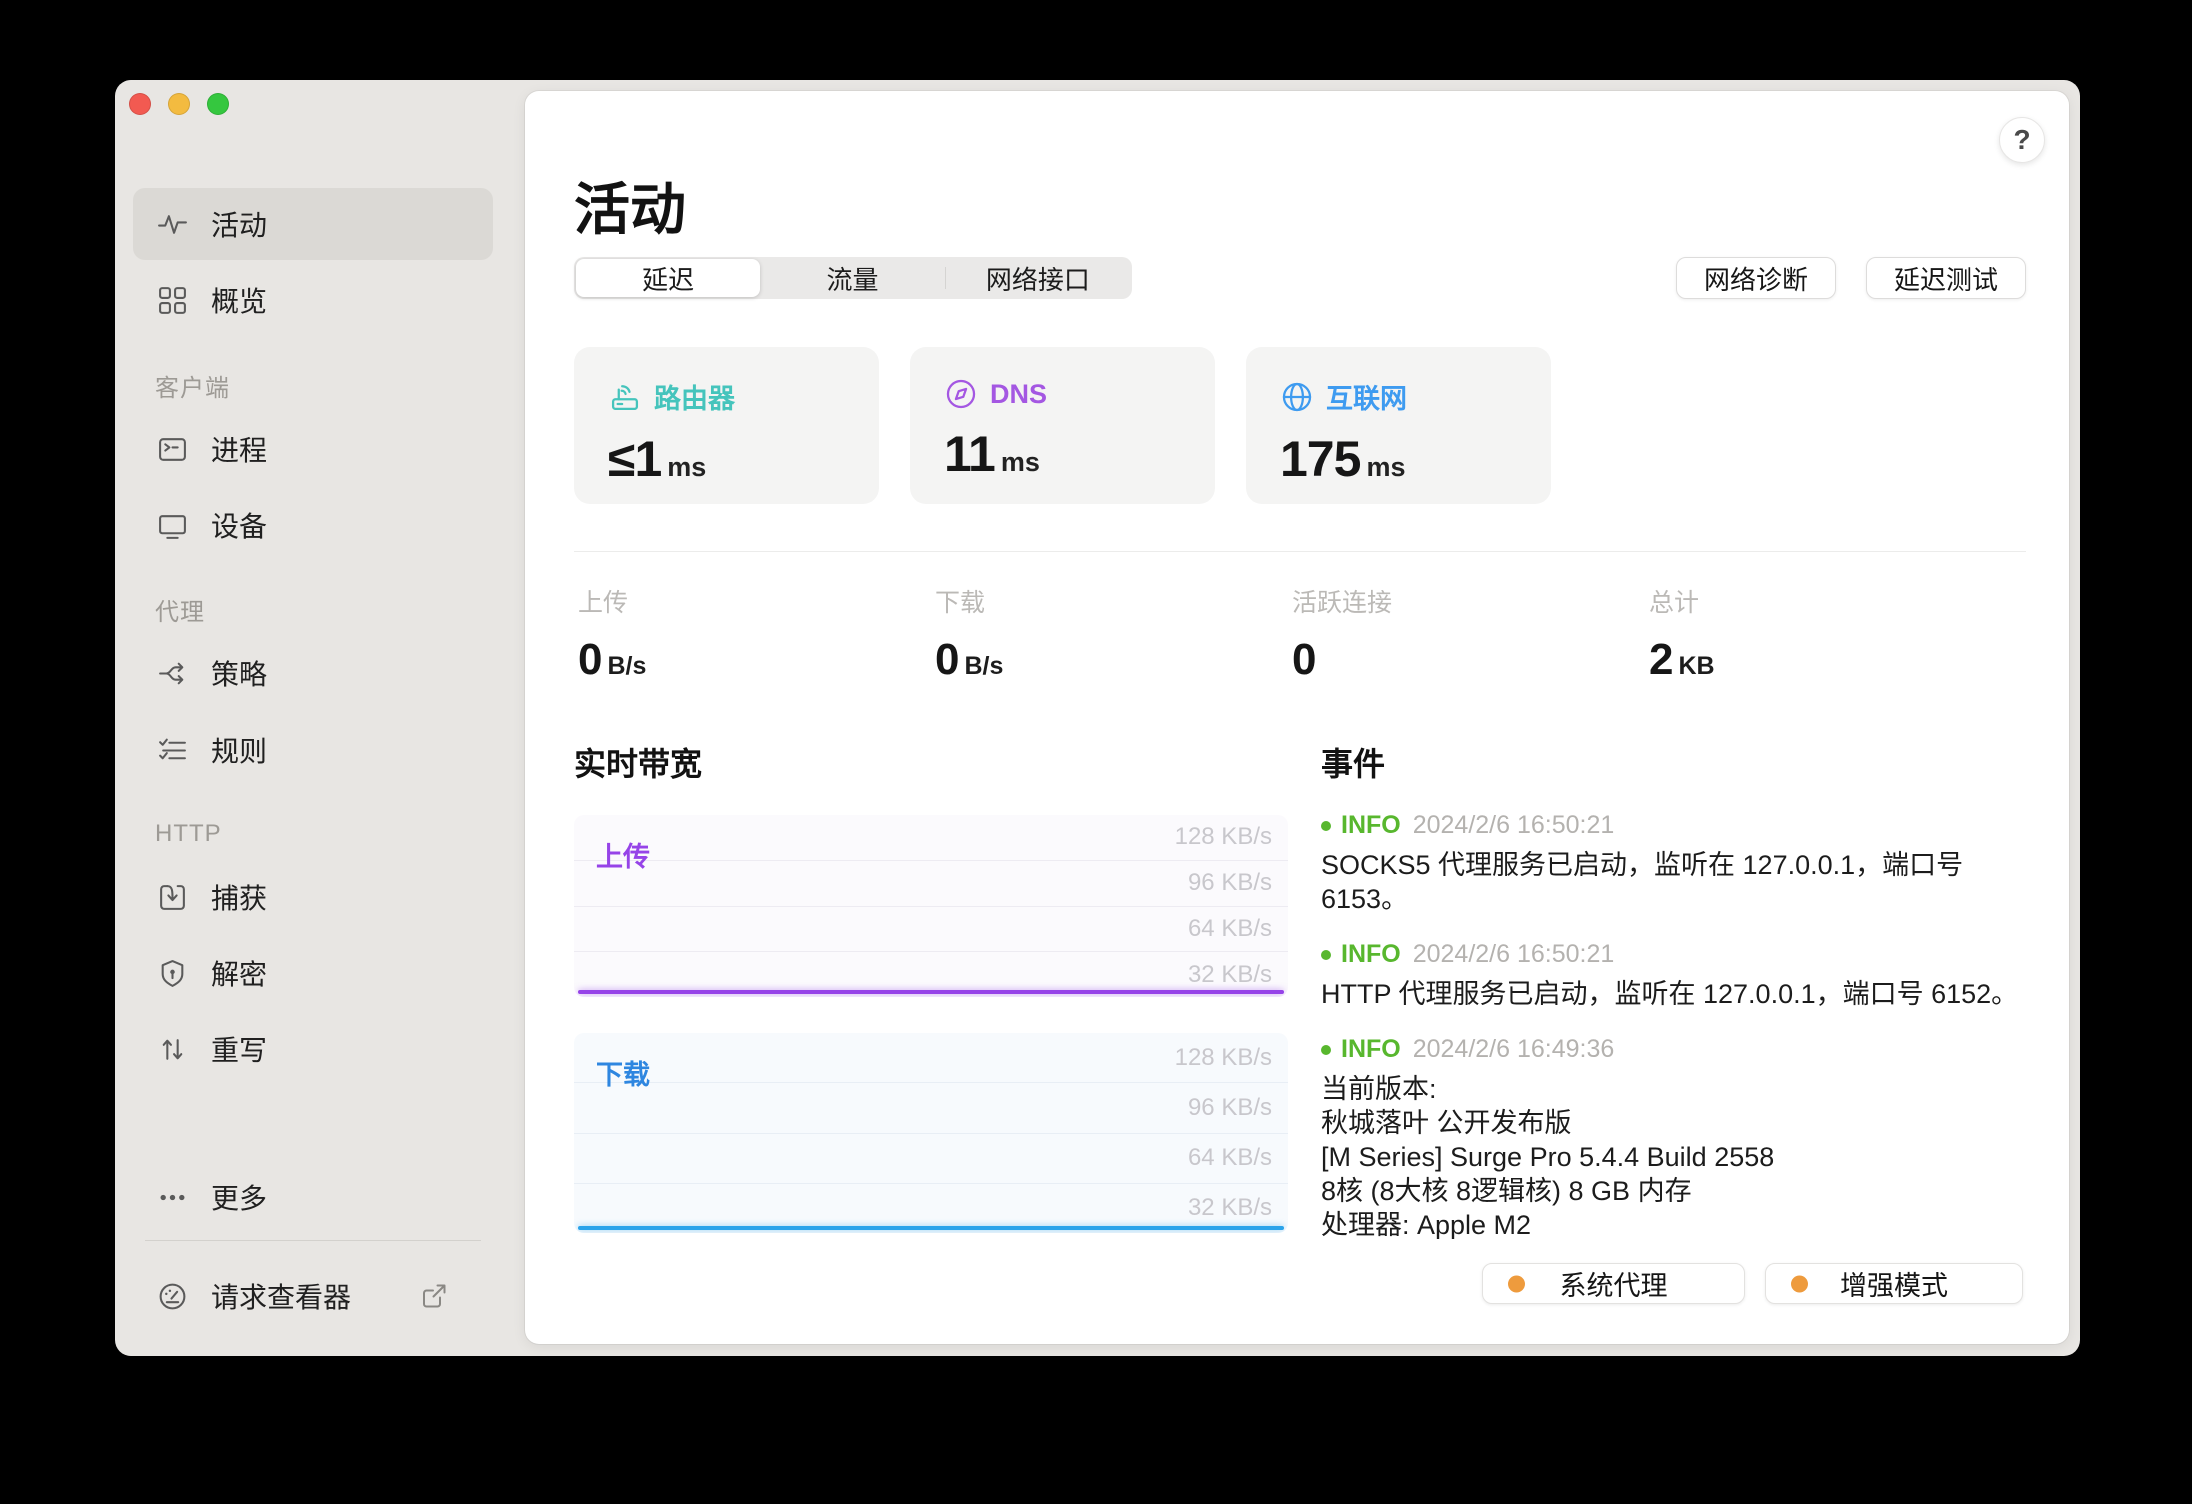  I want to click on monitor-icon, so click(172, 525).